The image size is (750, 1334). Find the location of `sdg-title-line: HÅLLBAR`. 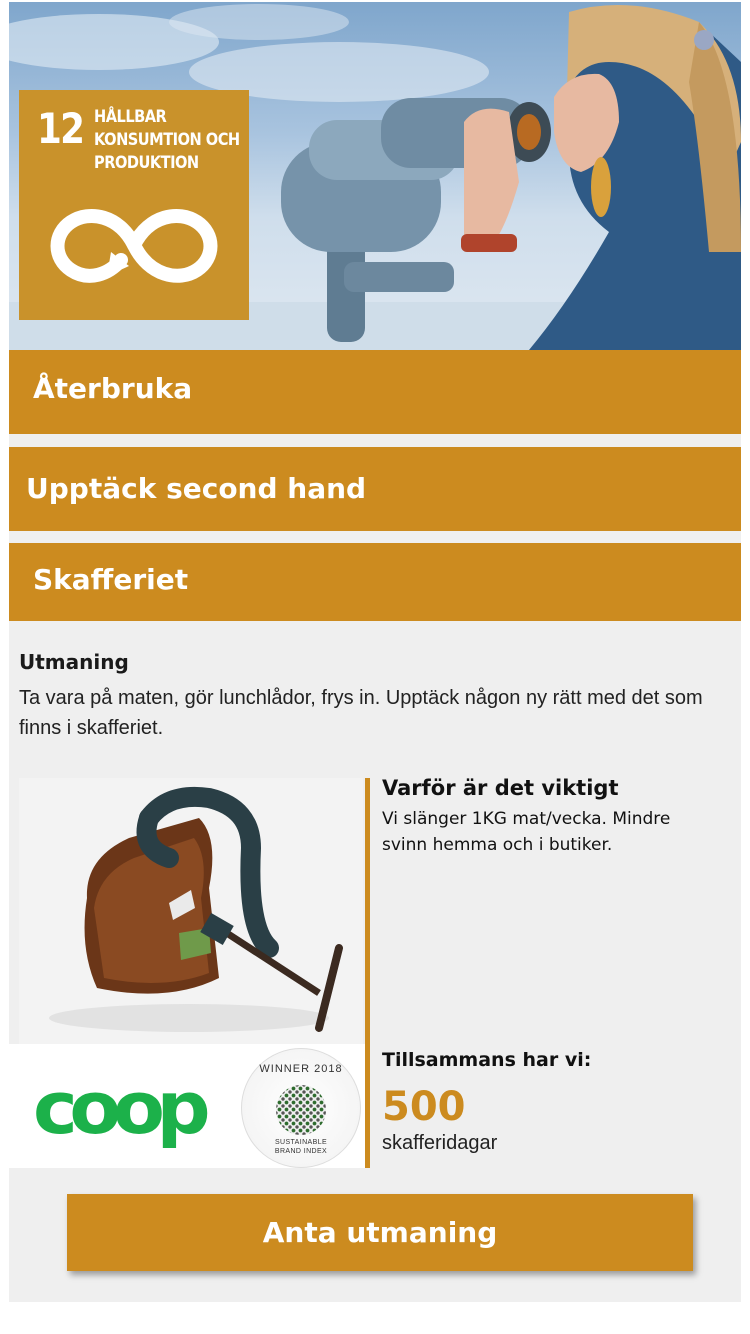

sdg-title-line: HÅLLBAR is located at coordinates (130, 117).